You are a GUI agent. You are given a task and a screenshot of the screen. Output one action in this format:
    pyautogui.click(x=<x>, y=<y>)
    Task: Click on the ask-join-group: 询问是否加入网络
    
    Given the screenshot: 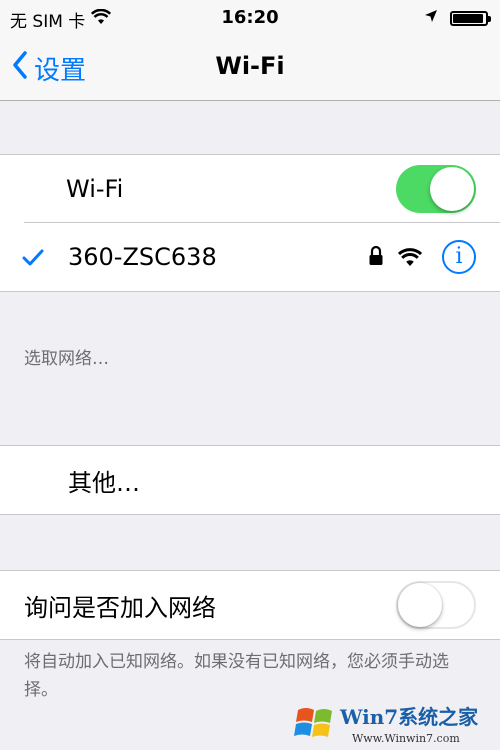 What is the action you would take?
    pyautogui.click(x=250, y=605)
    